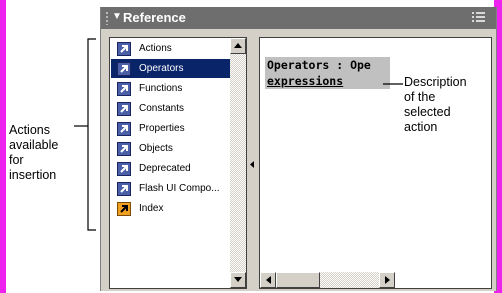 This screenshot has height=293, width=502. Describe the element at coordinates (85, 134) in the screenshot. I see `left-annotation-bracket` at that location.